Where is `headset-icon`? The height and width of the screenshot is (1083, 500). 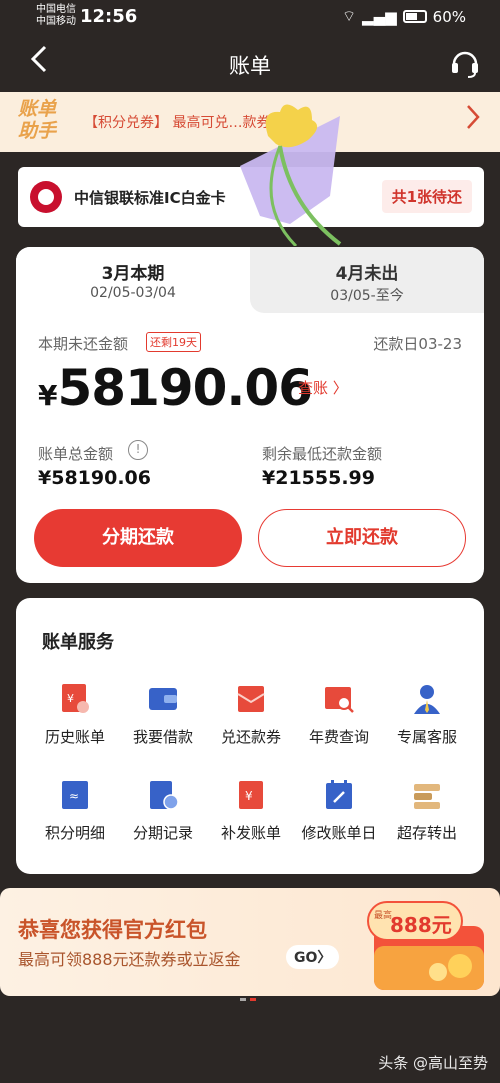
headset-icon is located at coordinates (465, 63).